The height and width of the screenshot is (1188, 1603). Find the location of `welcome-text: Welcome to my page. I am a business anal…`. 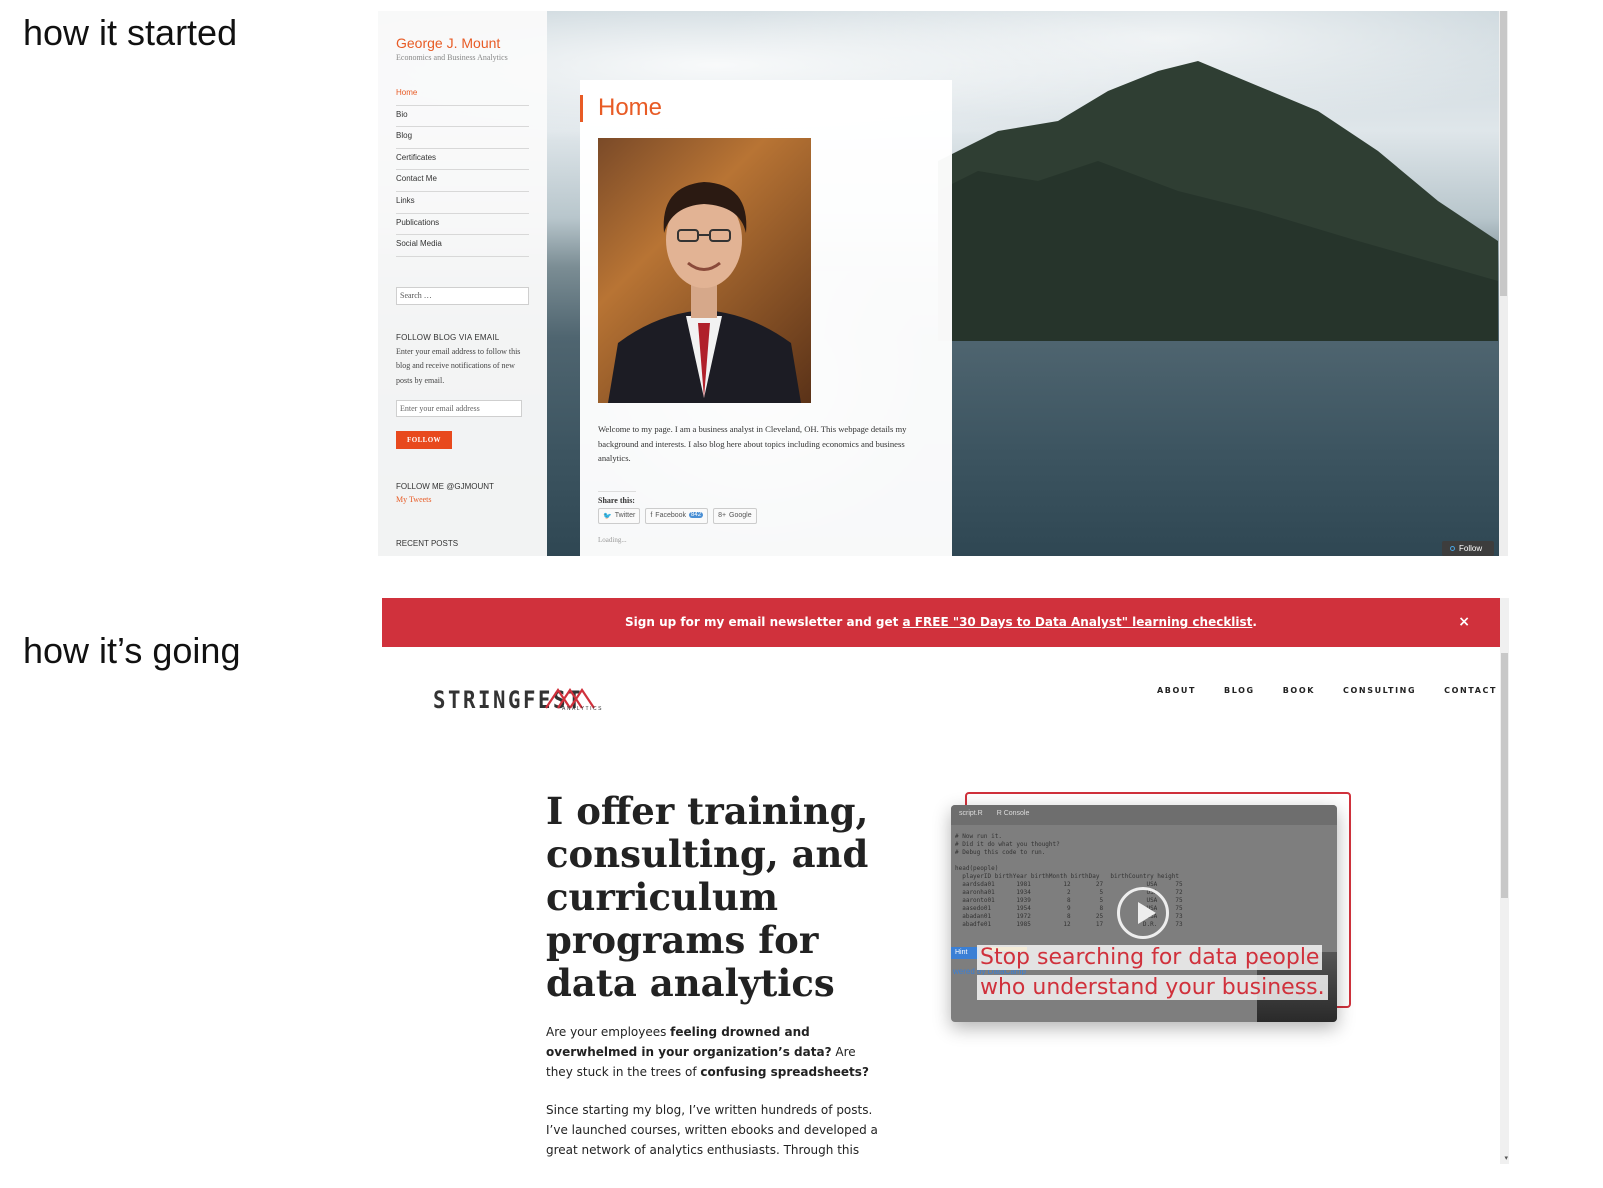

welcome-text: Welcome to my page. I am a business anal… is located at coordinates (752, 443).